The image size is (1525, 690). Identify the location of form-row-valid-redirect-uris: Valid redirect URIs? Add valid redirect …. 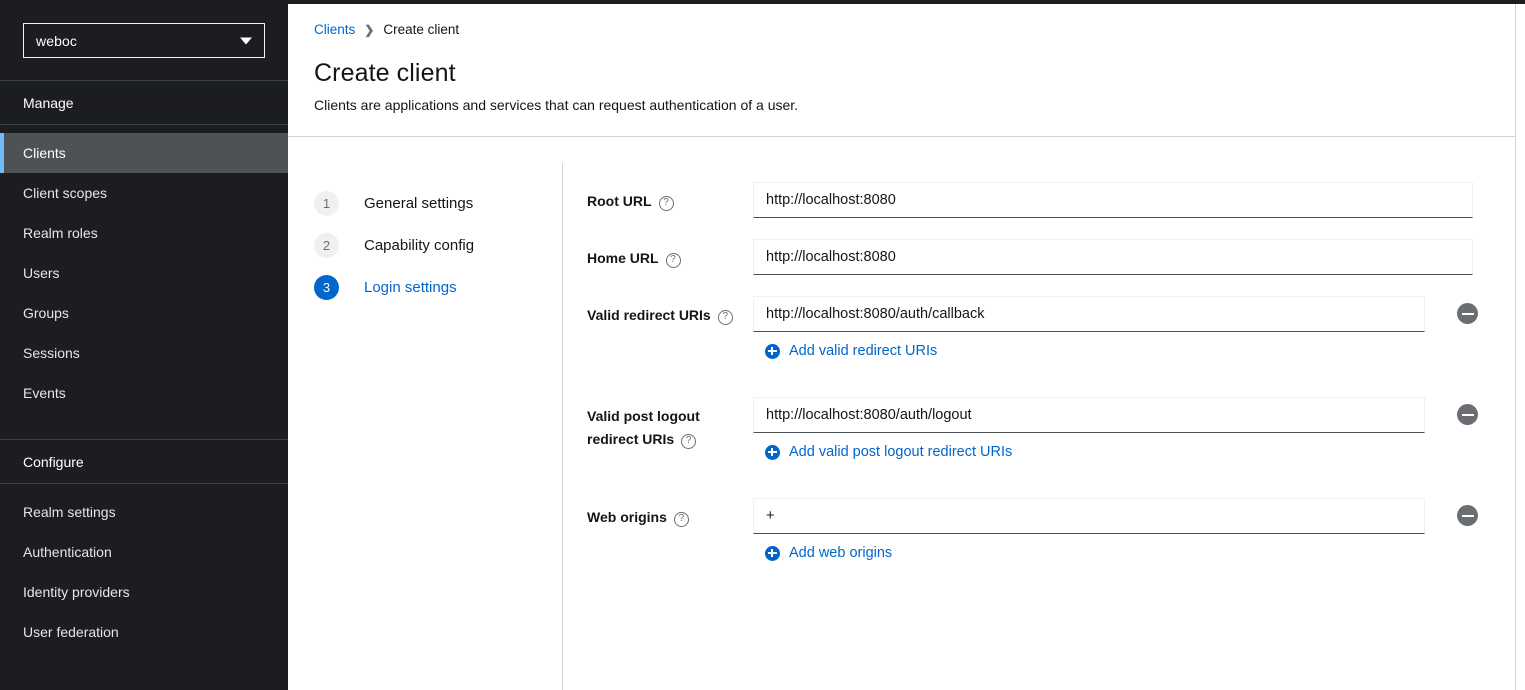
(1037, 327).